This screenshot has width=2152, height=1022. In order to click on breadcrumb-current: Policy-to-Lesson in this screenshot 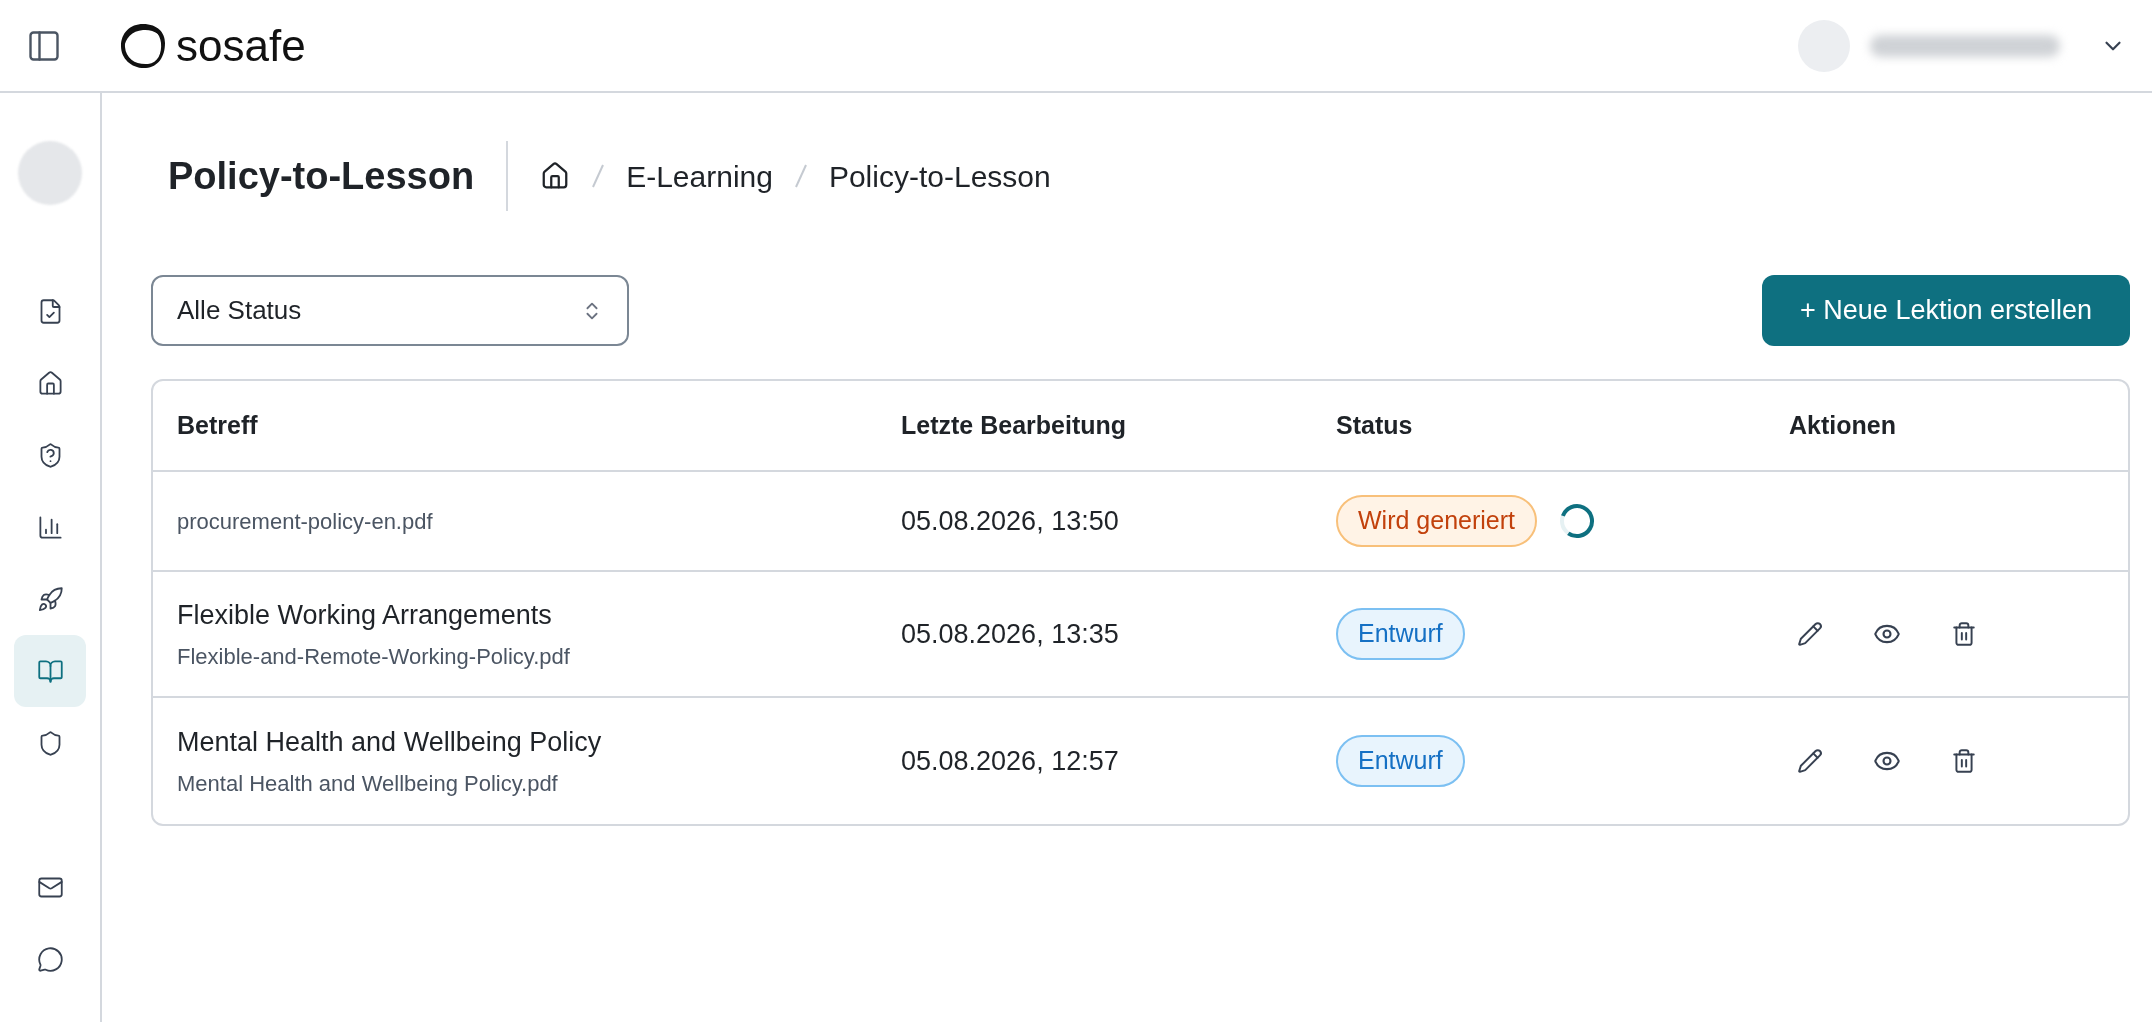, I will do `click(939, 176)`.